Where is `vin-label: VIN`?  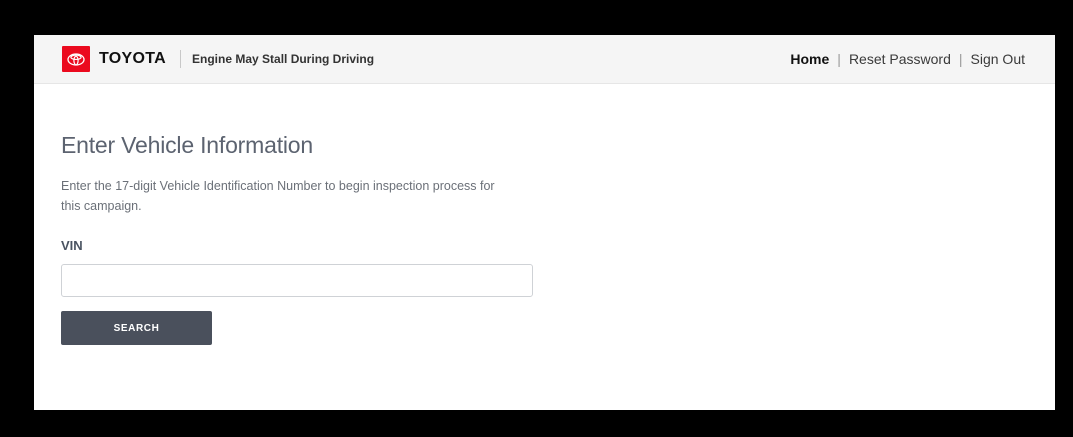 vin-label: VIN is located at coordinates (72, 245).